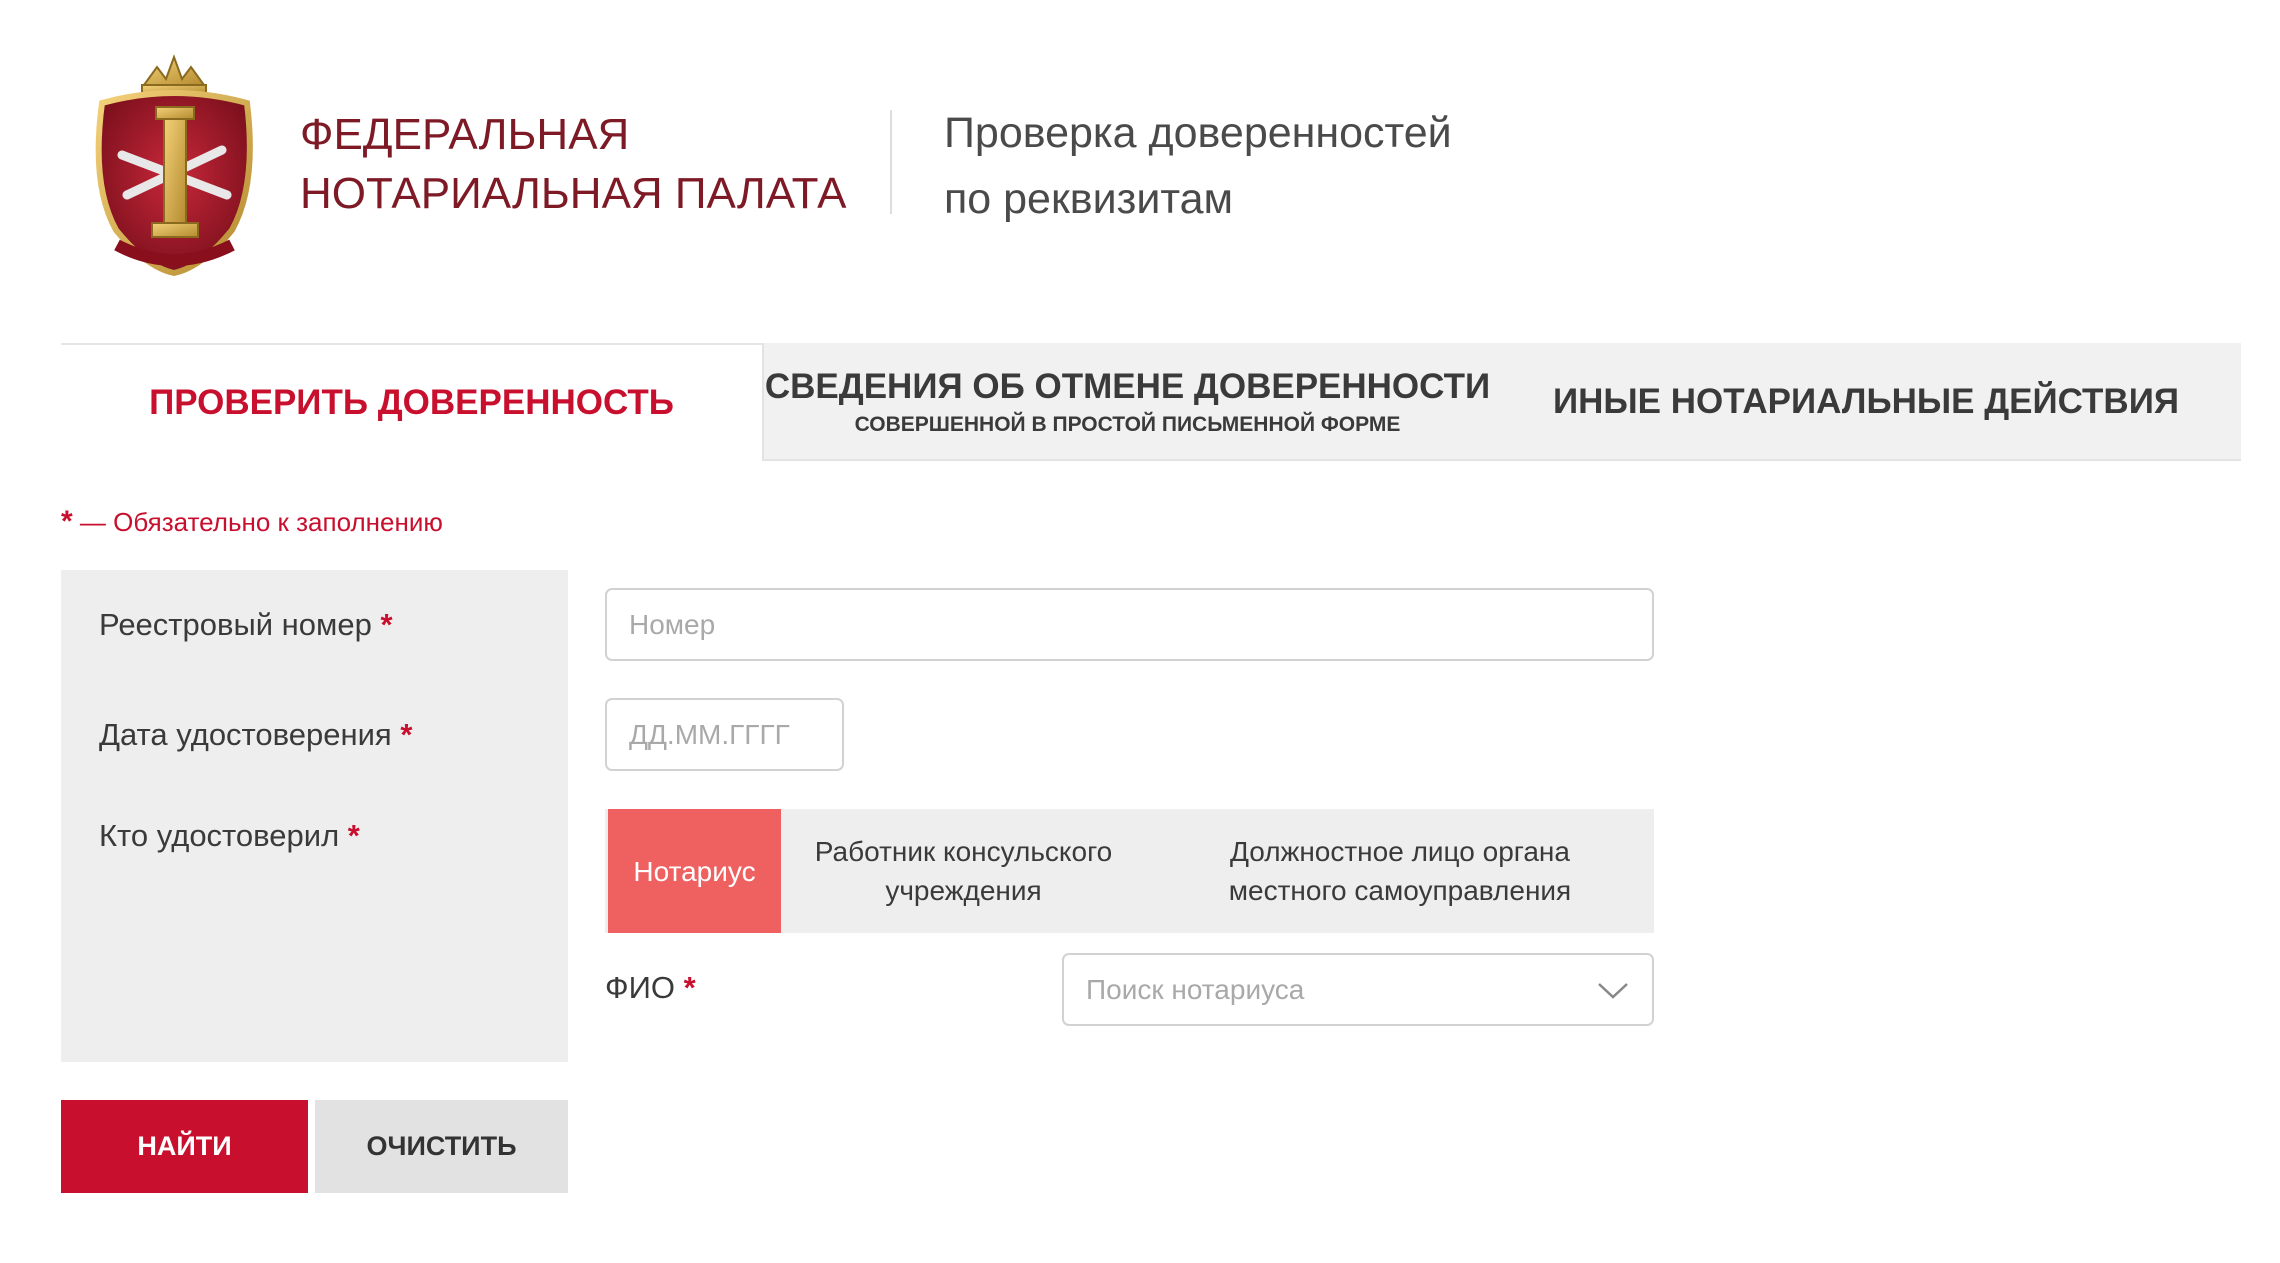 Image resolution: width=2280 pixels, height=1263 pixels. I want to click on org-name-line1: ФЕДЕРАЛЬНАЯ, so click(465, 134).